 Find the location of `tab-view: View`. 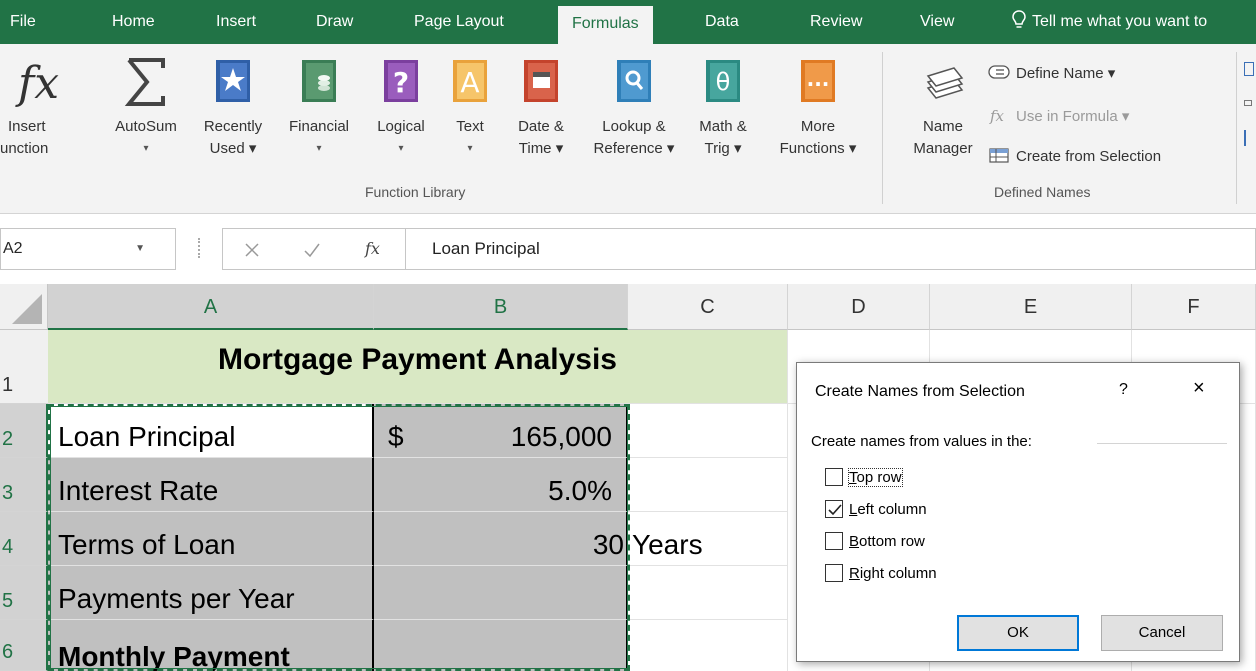

tab-view: View is located at coordinates (937, 22).